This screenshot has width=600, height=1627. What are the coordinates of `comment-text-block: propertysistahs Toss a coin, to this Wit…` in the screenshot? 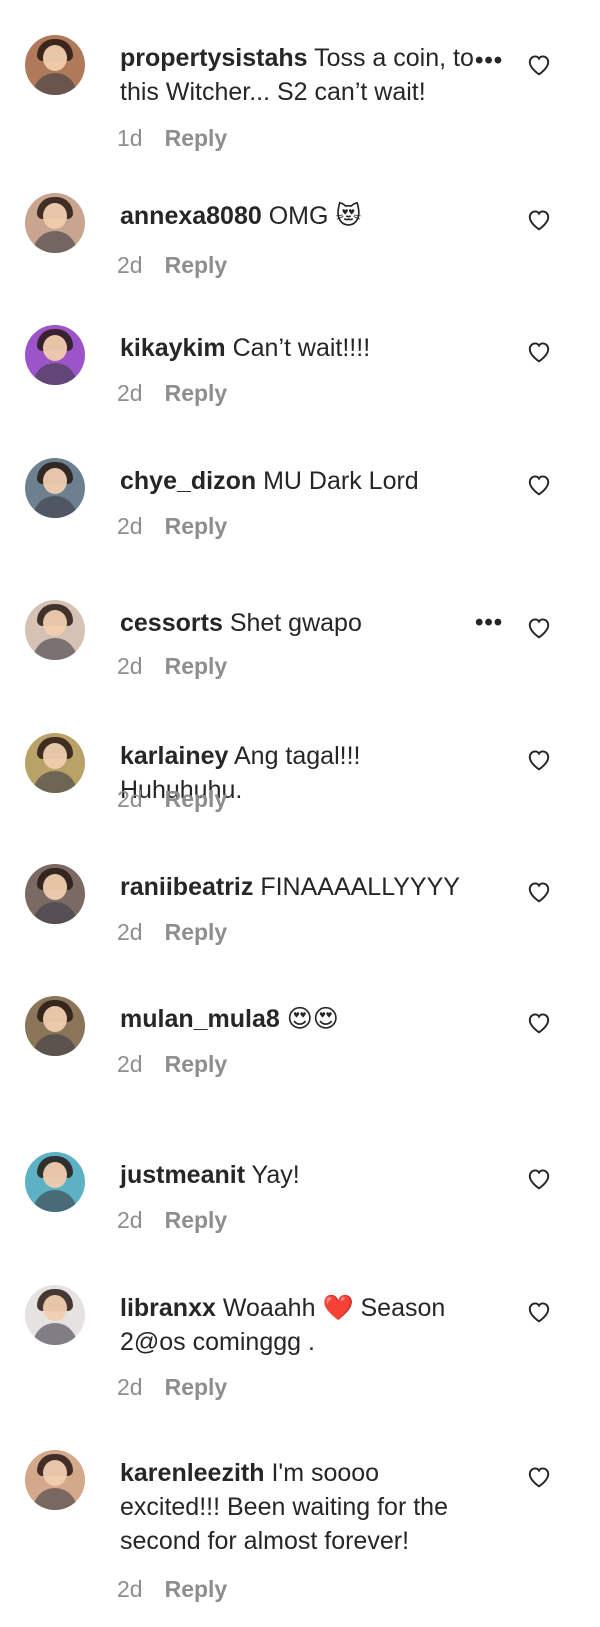 It's located at (300, 75).